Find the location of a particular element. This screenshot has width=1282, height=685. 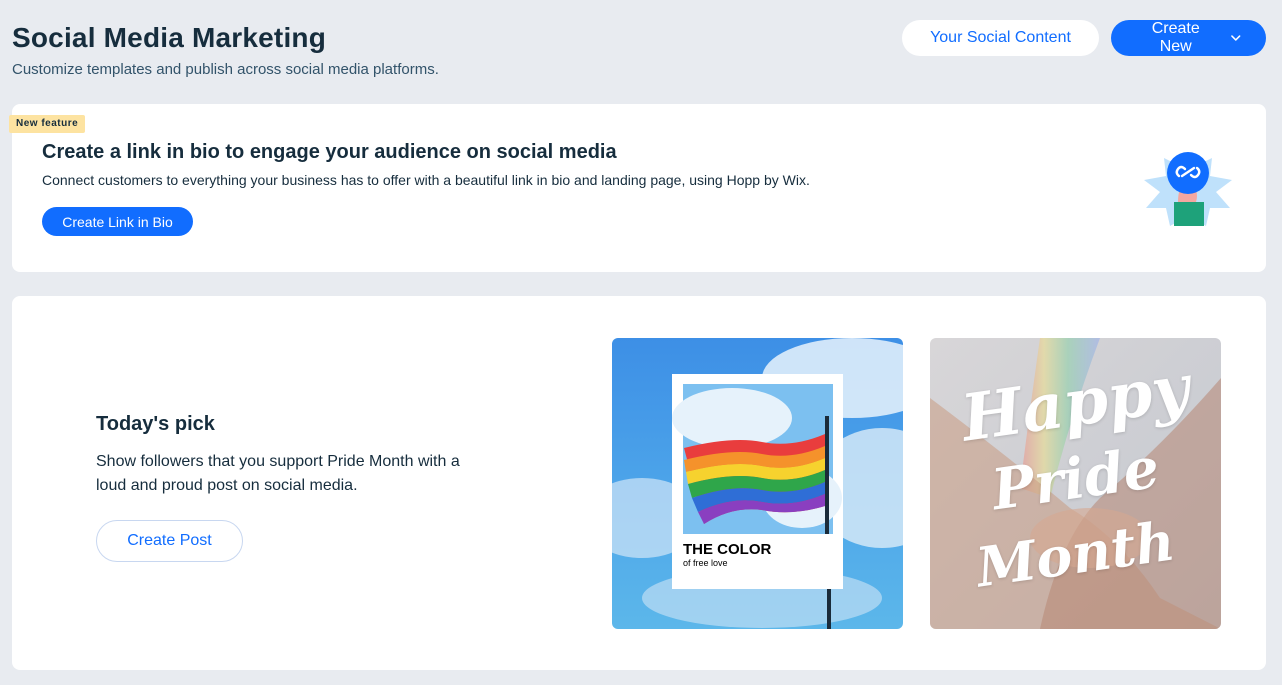

create-post-label: Create Post is located at coordinates (169, 540).